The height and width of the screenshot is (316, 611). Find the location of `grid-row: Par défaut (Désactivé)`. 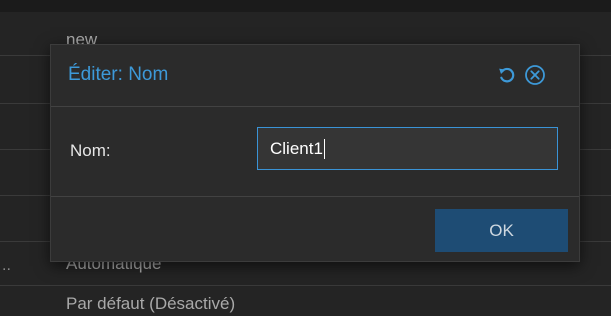

grid-row: Par défaut (Désactivé) is located at coordinates (305, 301).